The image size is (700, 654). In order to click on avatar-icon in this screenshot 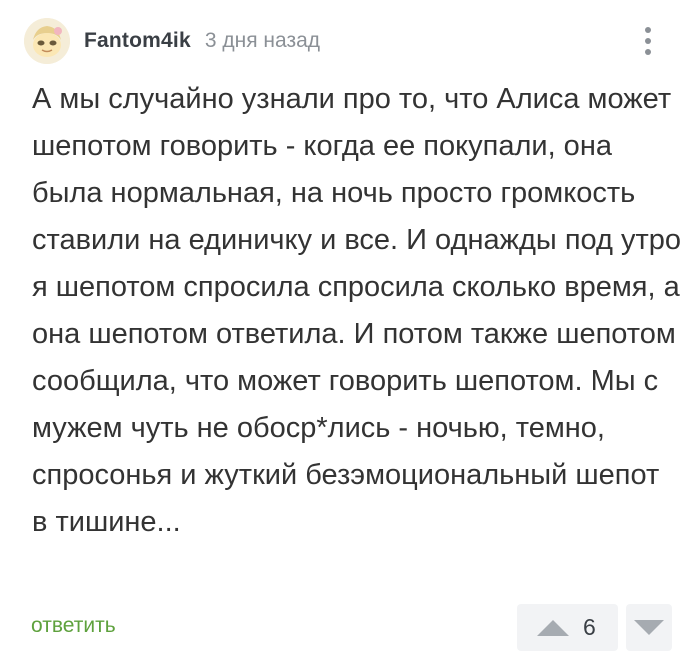, I will do `click(47, 41)`.